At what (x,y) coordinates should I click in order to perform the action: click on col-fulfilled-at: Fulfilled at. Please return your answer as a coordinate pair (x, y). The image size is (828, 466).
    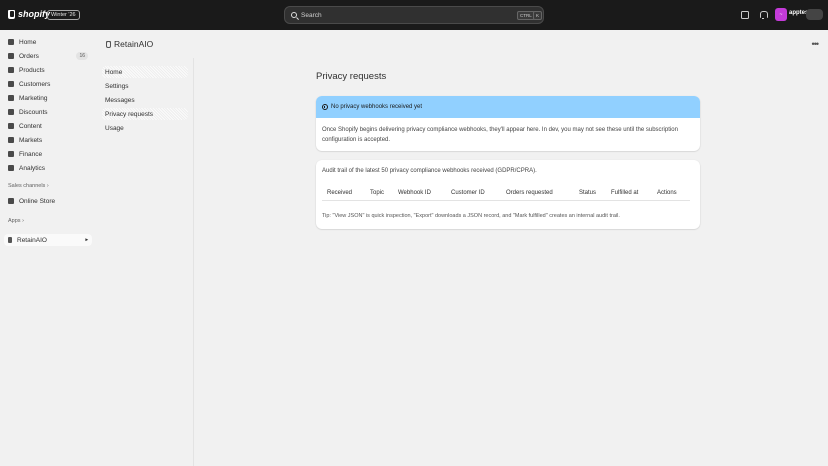
    Looking at the image, I should click on (625, 193).